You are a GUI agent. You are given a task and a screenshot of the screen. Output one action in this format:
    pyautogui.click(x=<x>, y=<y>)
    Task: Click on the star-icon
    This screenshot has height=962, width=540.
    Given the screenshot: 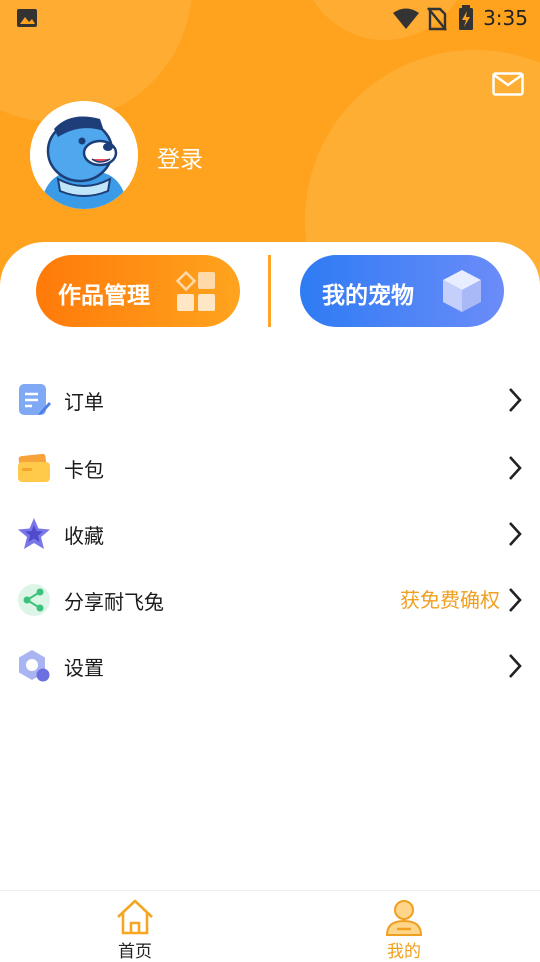 What is the action you would take?
    pyautogui.click(x=34, y=533)
    